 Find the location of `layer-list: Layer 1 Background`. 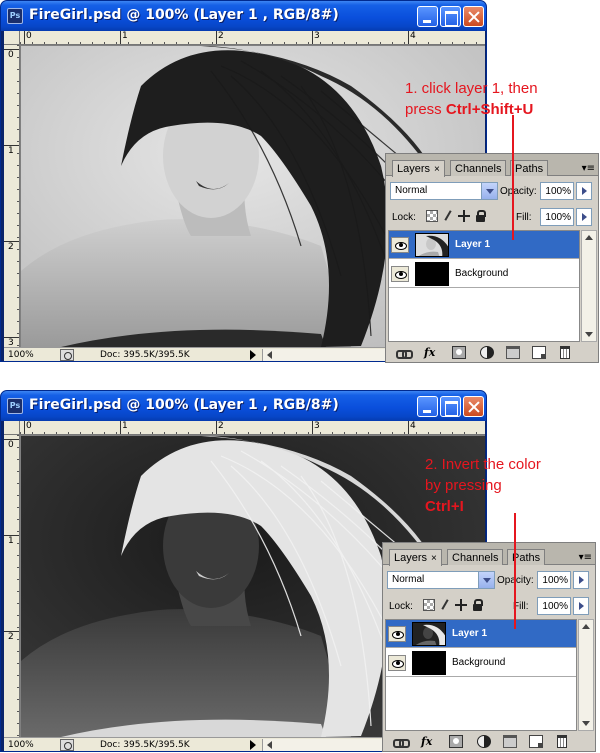

layer-list: Layer 1 Background is located at coordinates (484, 286).